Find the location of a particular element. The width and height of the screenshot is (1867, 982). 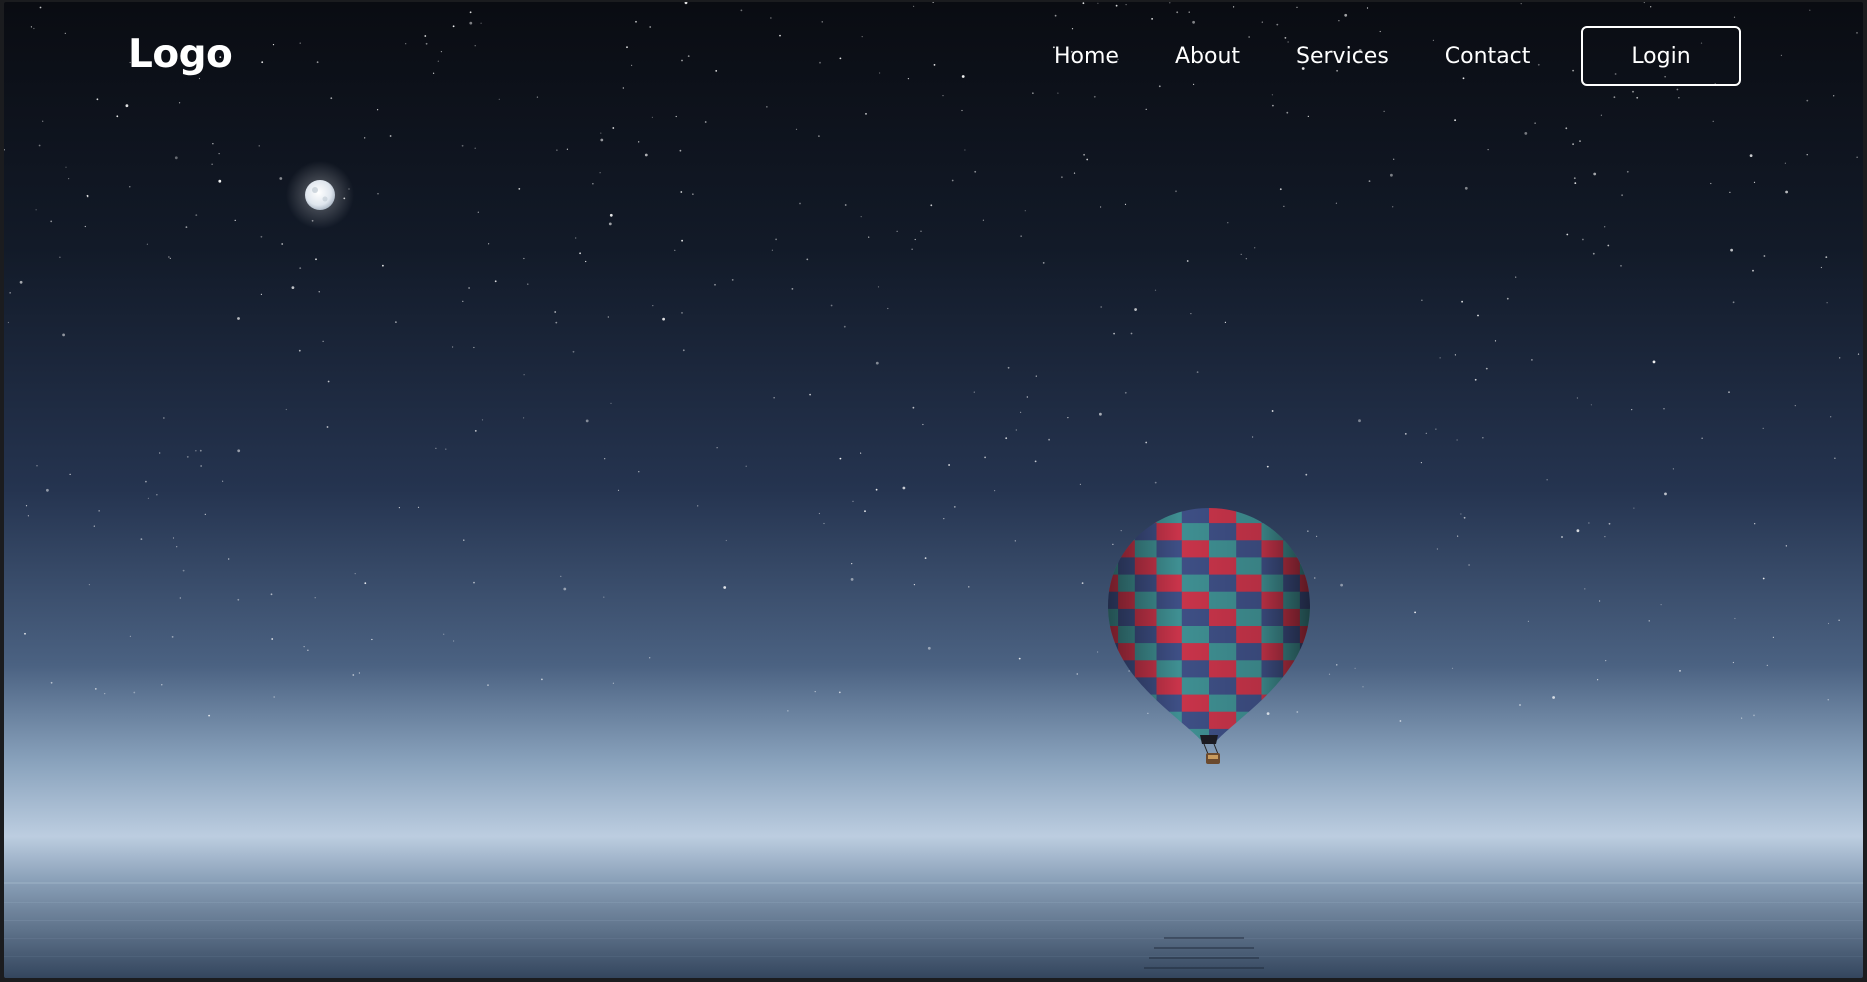

nav-link-contact: Contact is located at coordinates (1488, 57).